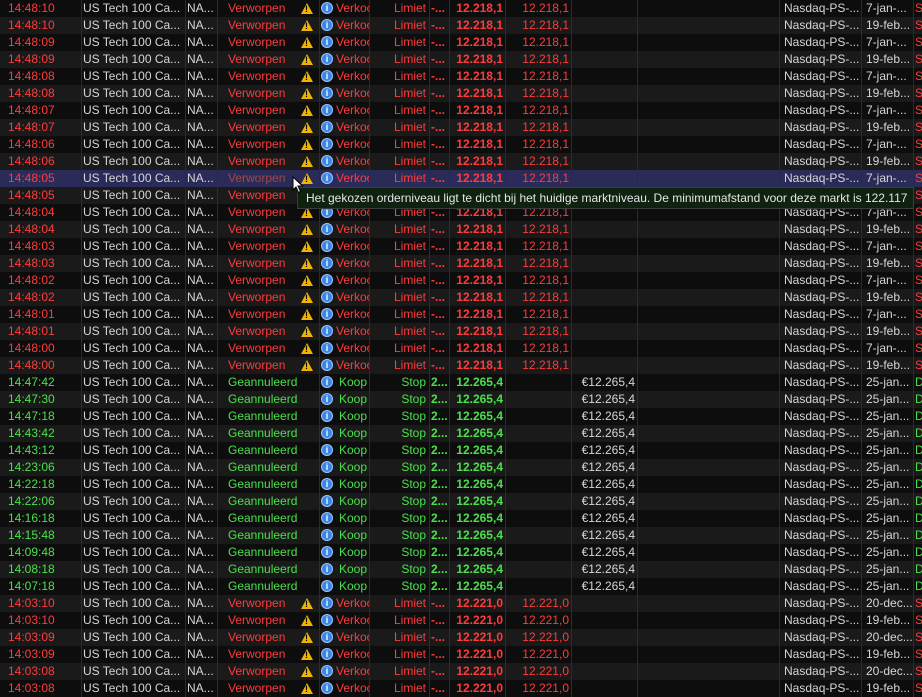 This screenshot has width=922, height=697. I want to click on row-value: €12.265,4, so click(605, 535).